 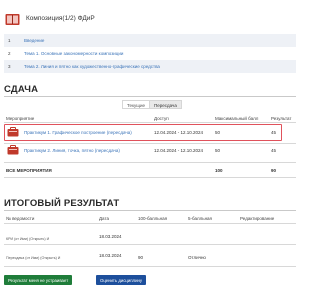 What do you see at coordinates (153, 218) in the screenshot?
I see `column-header-score100: 100-балльная` at bounding box center [153, 218].